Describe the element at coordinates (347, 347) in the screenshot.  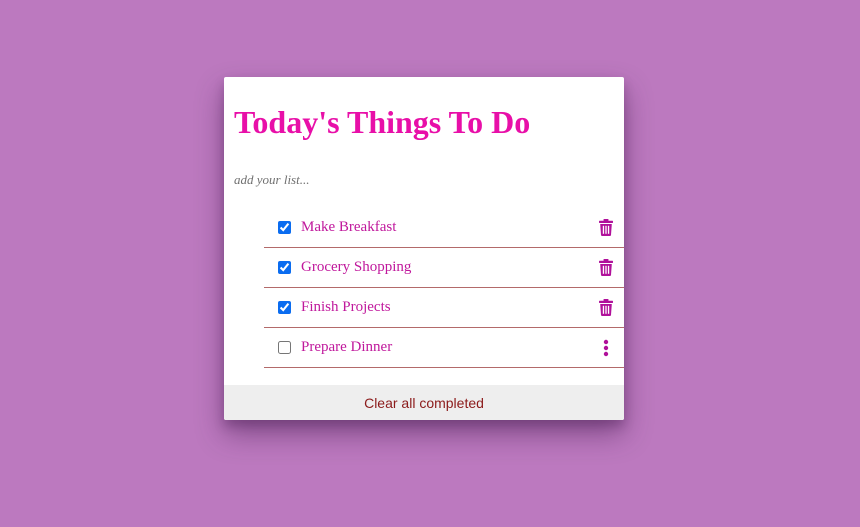
I see `todo-label: Prepare Dinner` at that location.